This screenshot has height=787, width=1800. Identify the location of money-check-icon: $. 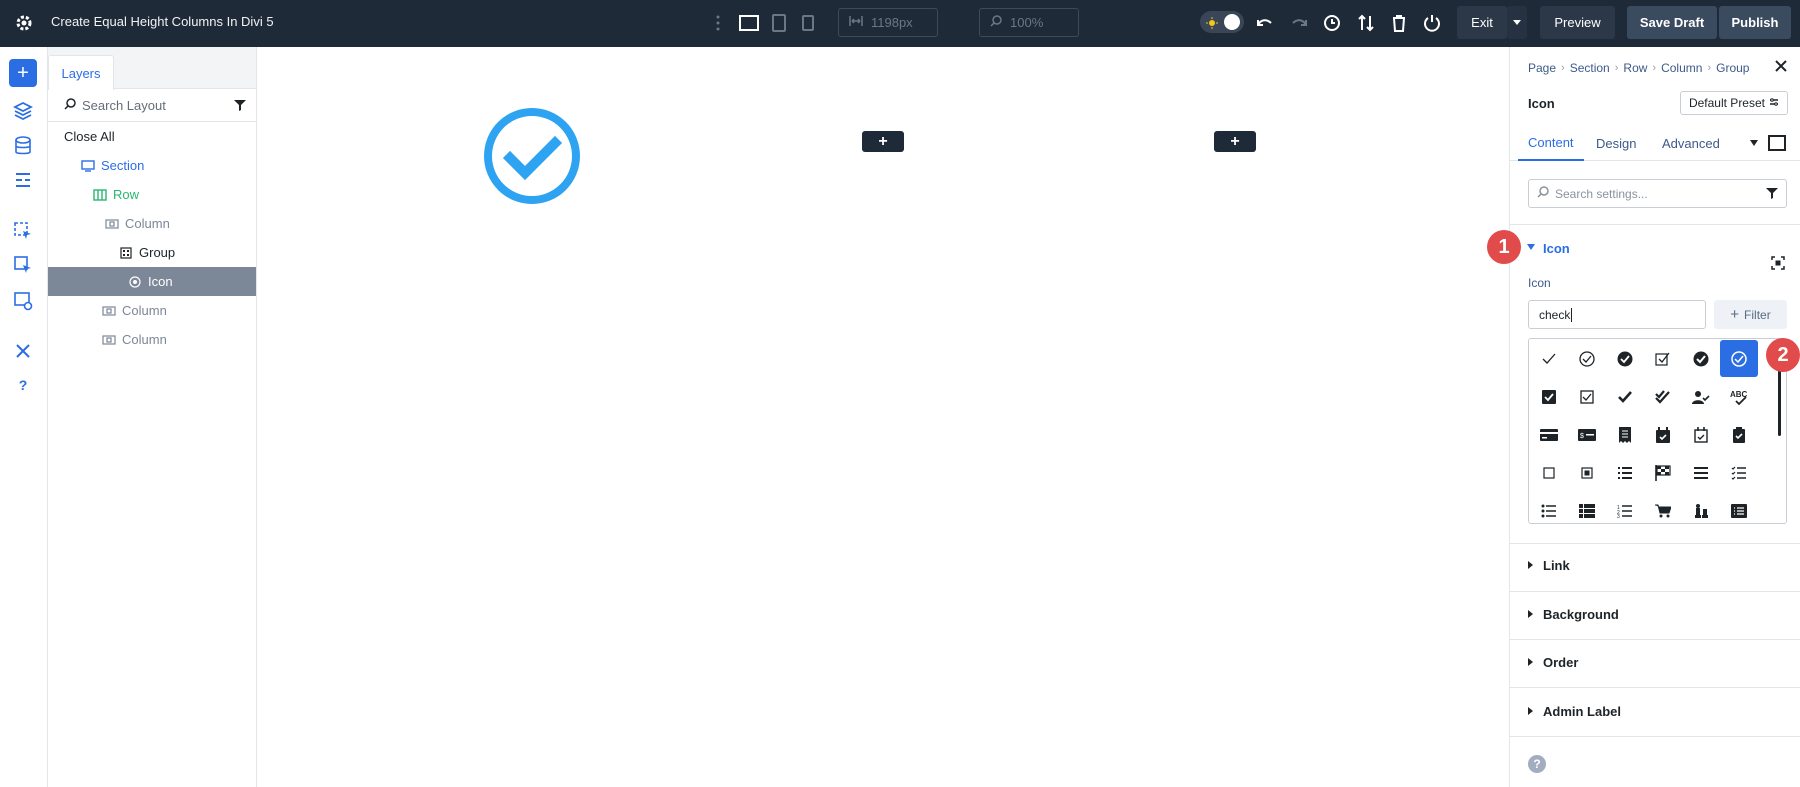
(1587, 434).